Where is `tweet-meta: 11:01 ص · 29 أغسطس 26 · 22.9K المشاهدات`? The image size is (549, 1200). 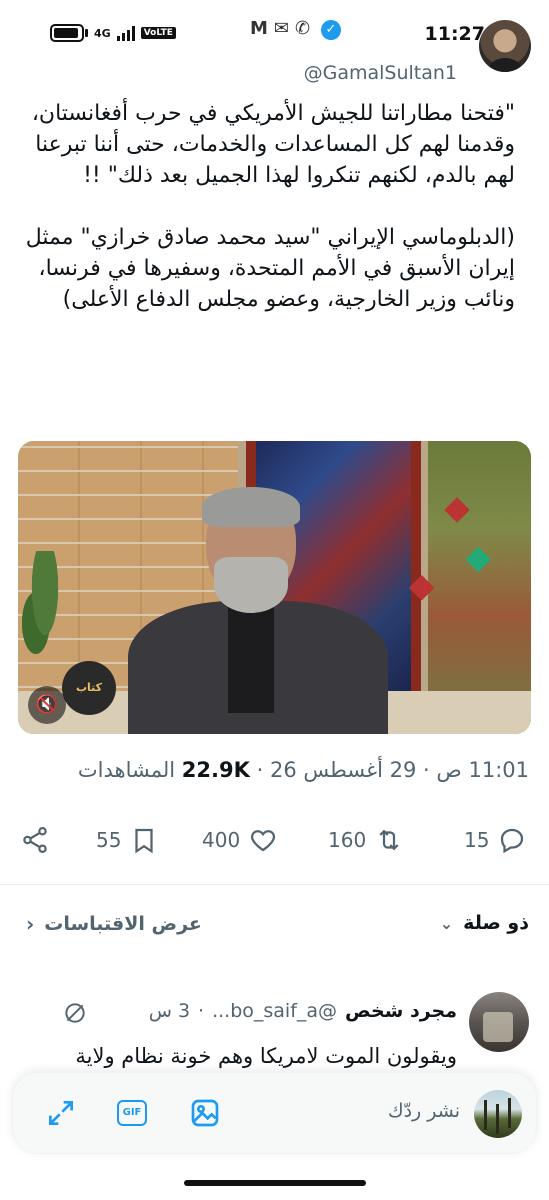 tweet-meta: 11:01 ص · 29 أغسطس 26 · 22.9K المشاهدات is located at coordinates (303, 770).